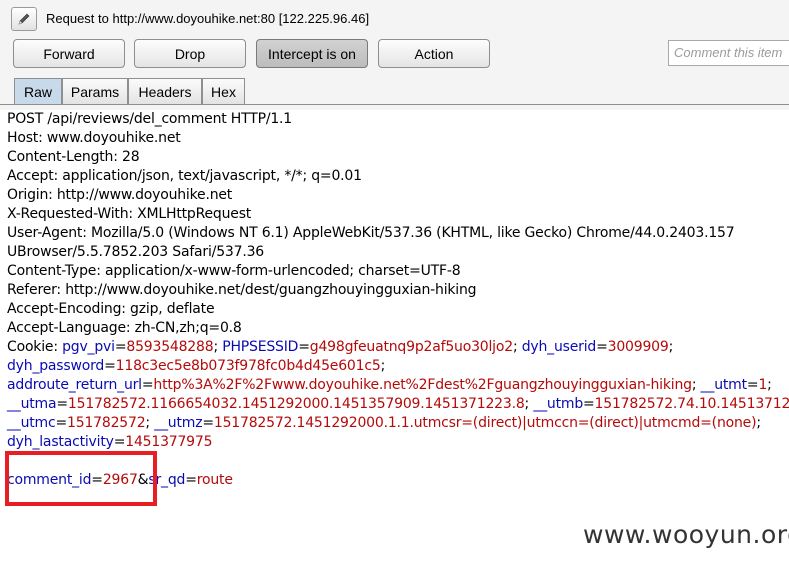  I want to click on request-line: POST /api/reviews/del_comment HTTP/1.1, so click(150, 119).